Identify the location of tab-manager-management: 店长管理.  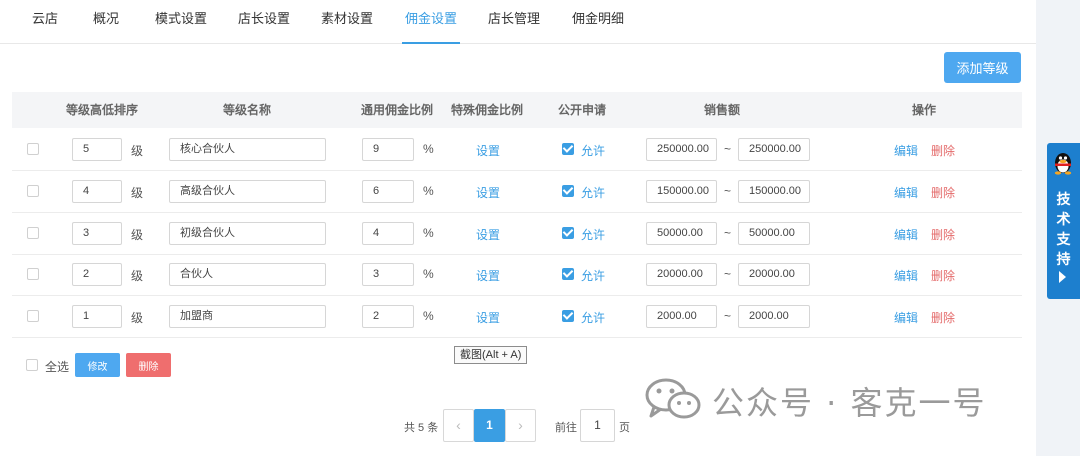
(514, 22).